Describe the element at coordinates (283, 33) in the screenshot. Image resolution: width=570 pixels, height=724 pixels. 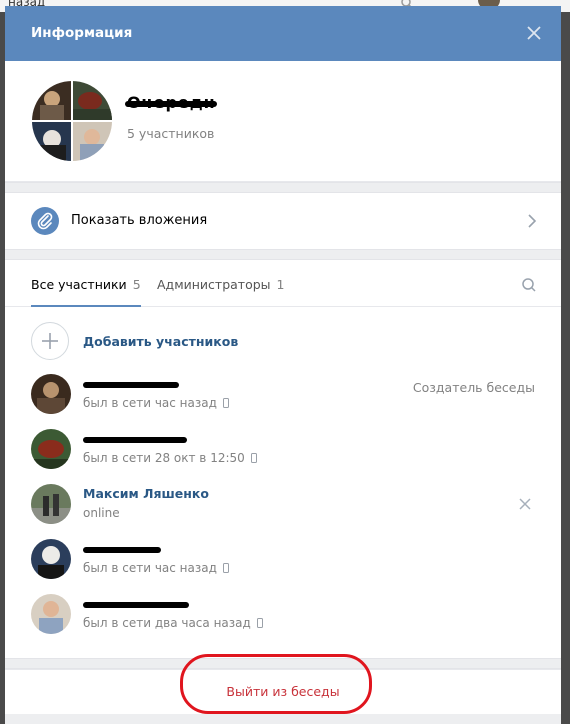
I see `modal-header: Информация` at that location.